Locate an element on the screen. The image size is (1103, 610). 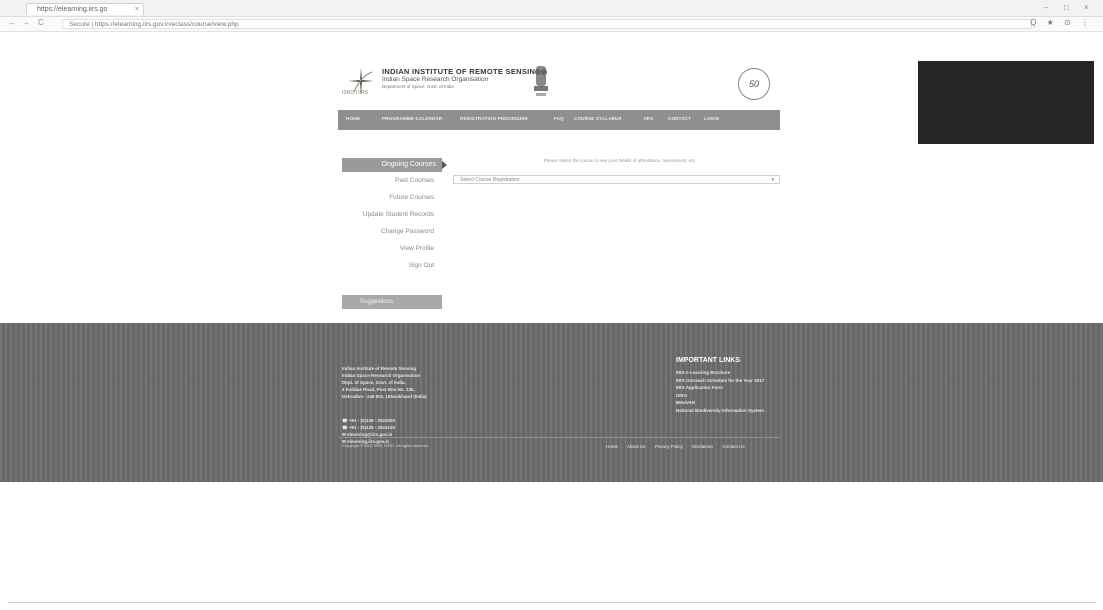
footer-divider is located at coordinates (559, 437).